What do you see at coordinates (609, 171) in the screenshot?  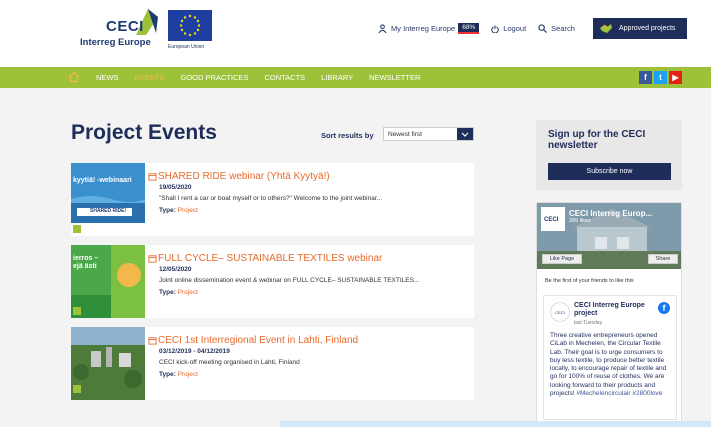 I see `subscribe-button: Subscribe now` at bounding box center [609, 171].